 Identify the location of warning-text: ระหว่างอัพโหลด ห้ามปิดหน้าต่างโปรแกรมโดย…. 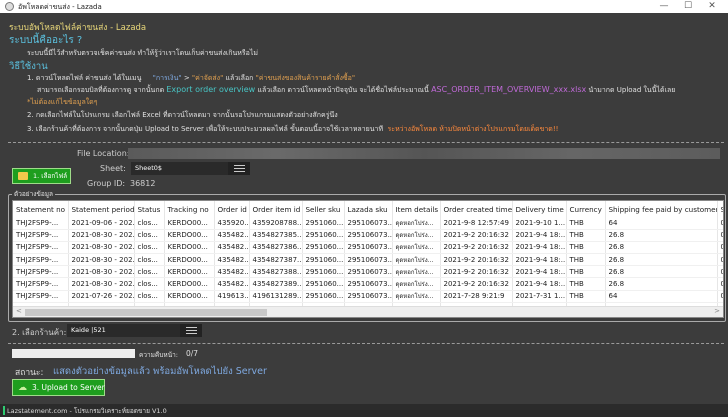
(473, 129).